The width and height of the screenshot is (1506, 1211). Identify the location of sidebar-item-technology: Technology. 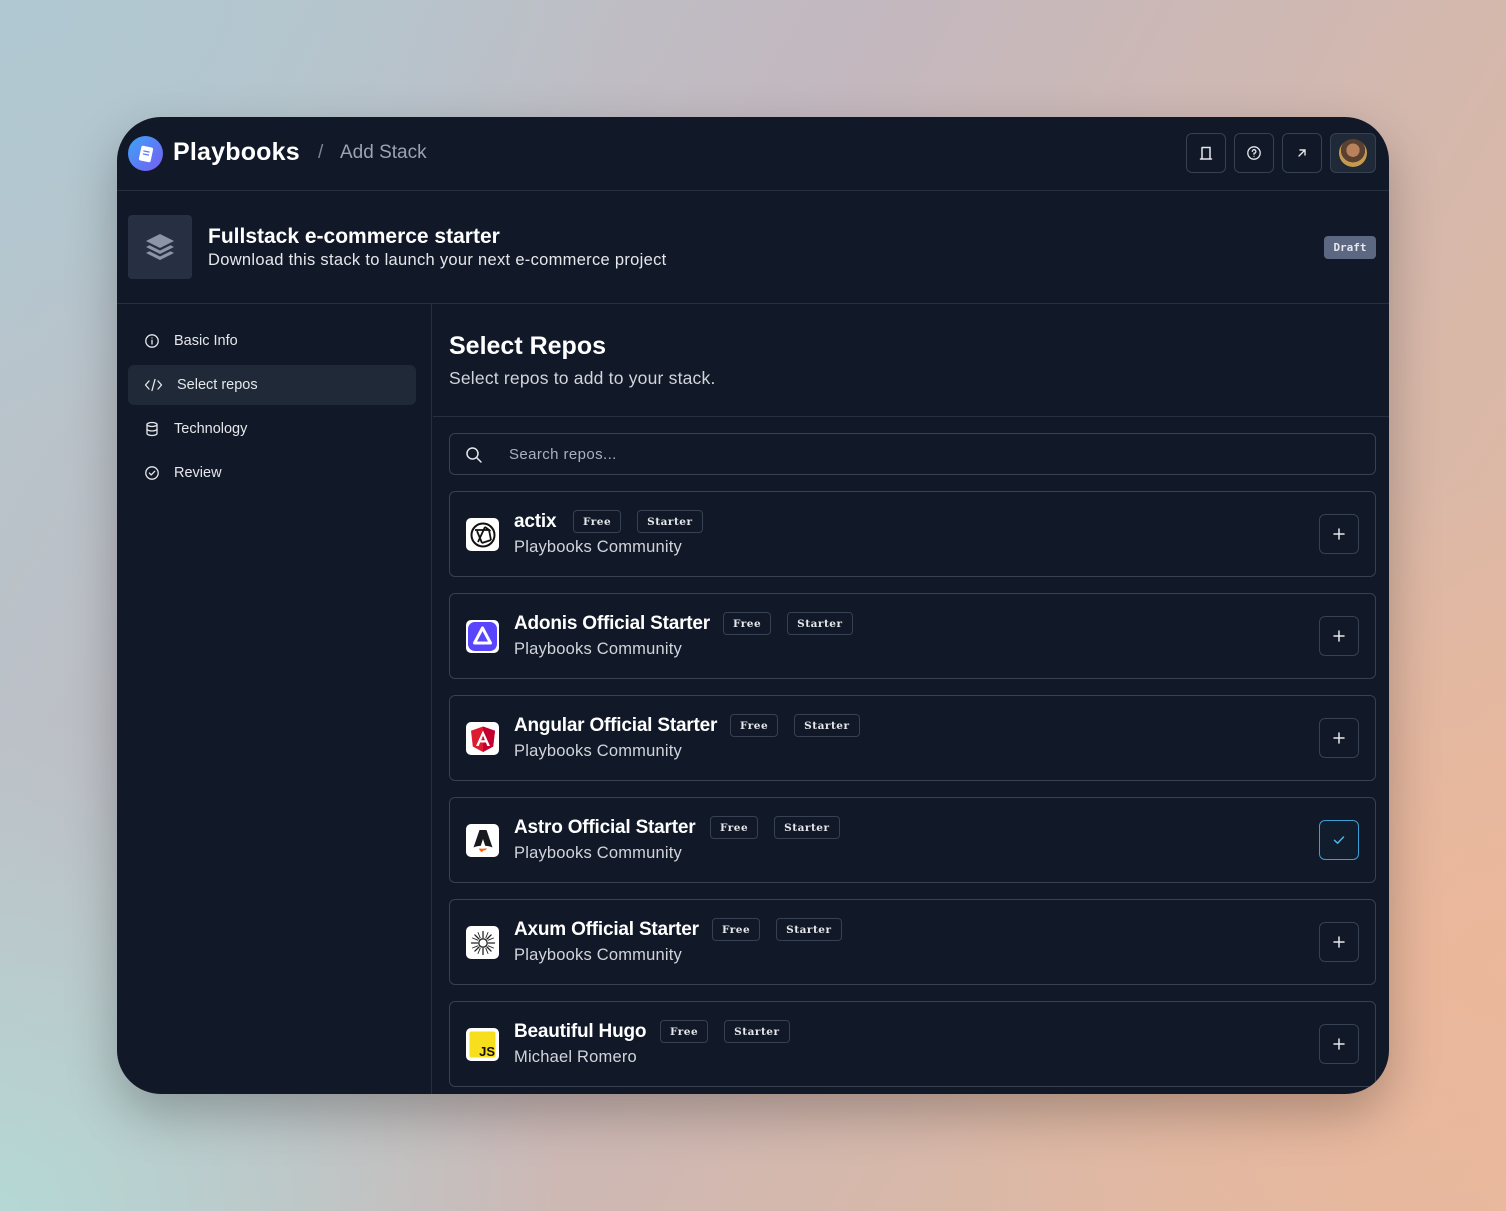
(272, 429).